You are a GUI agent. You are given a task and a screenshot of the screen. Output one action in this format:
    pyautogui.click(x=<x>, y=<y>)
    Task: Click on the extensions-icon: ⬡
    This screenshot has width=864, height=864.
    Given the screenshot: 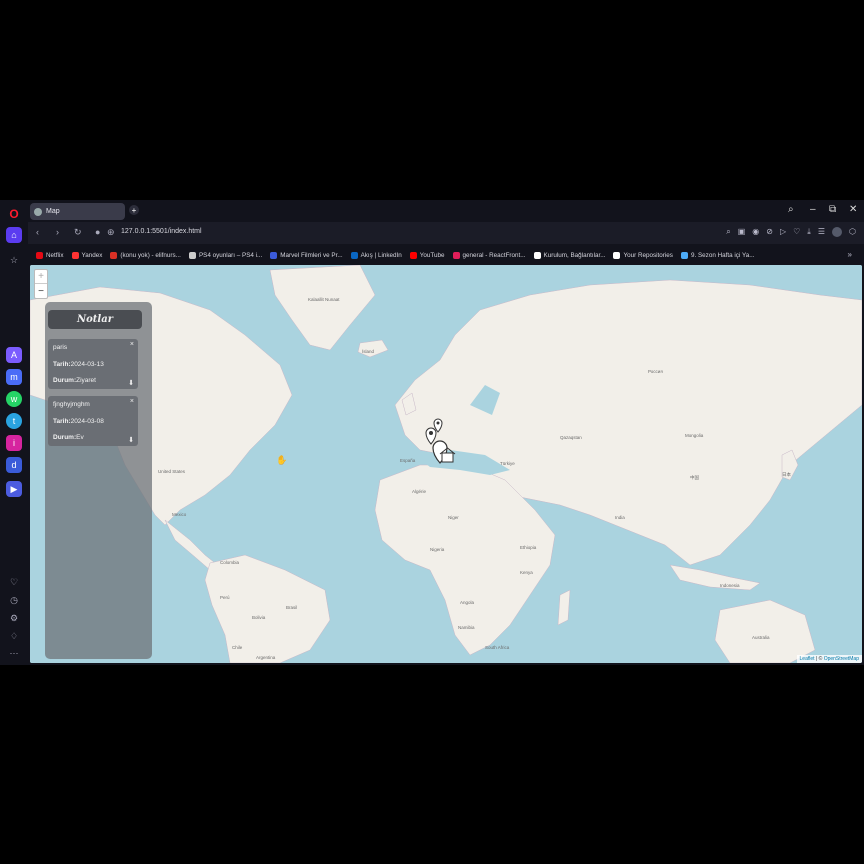 What is the action you would take?
    pyautogui.click(x=852, y=232)
    